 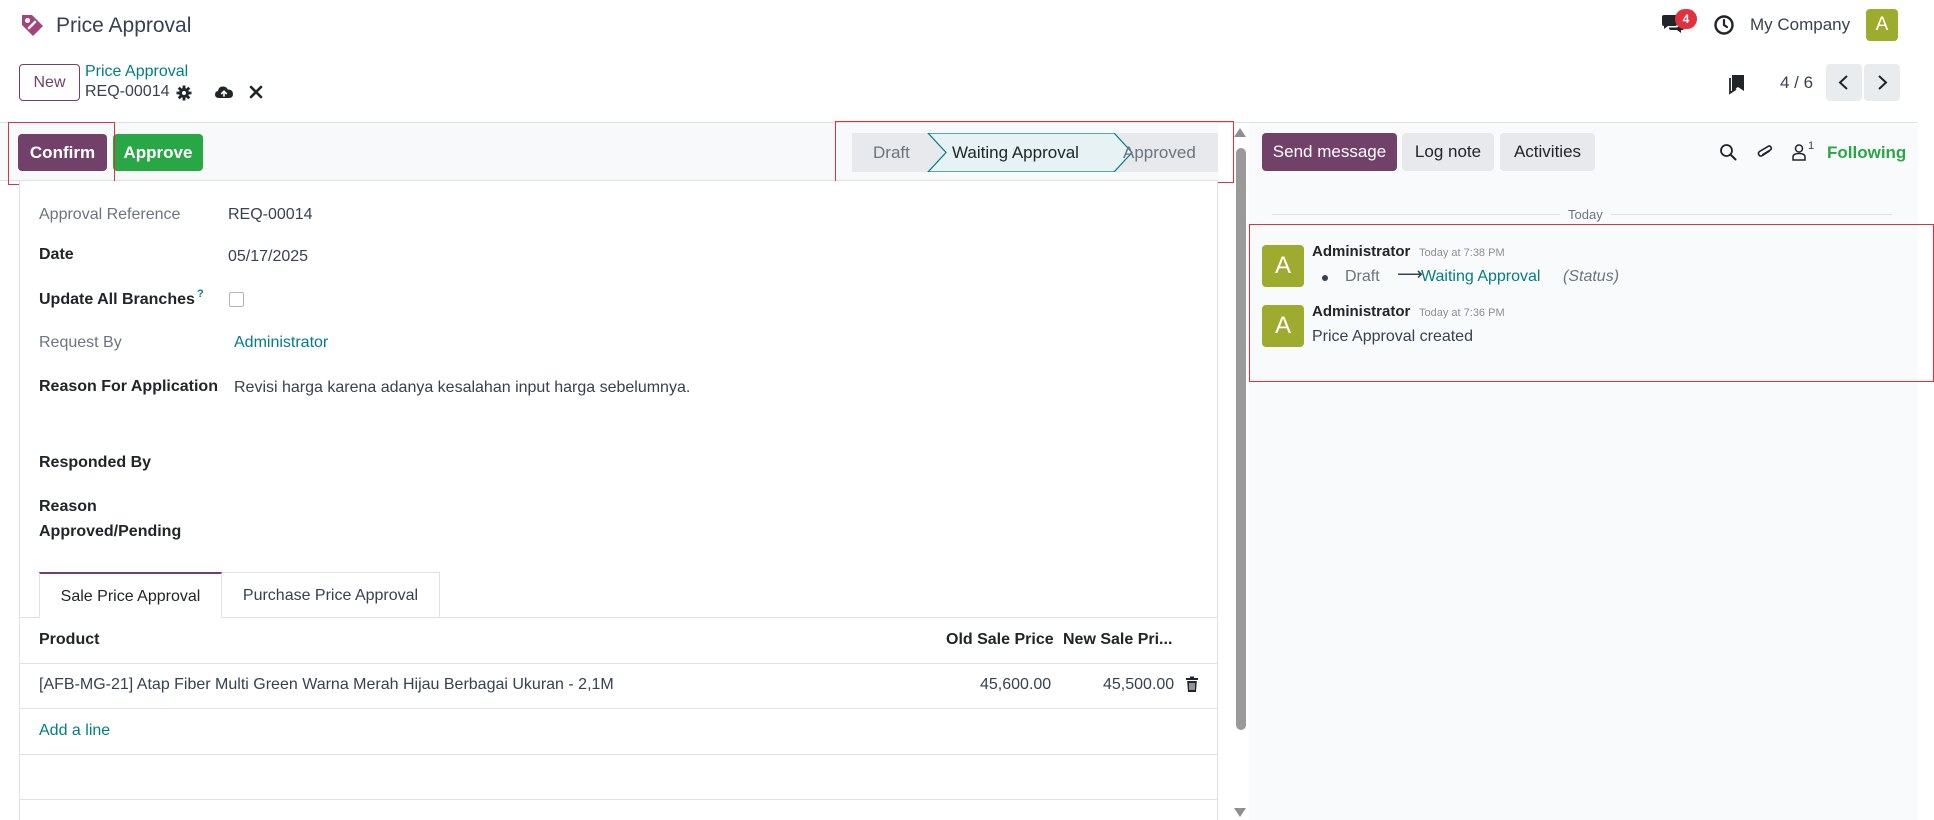 What do you see at coordinates (68, 506) in the screenshot?
I see `reason-approved-pending-label-1: Reason` at bounding box center [68, 506].